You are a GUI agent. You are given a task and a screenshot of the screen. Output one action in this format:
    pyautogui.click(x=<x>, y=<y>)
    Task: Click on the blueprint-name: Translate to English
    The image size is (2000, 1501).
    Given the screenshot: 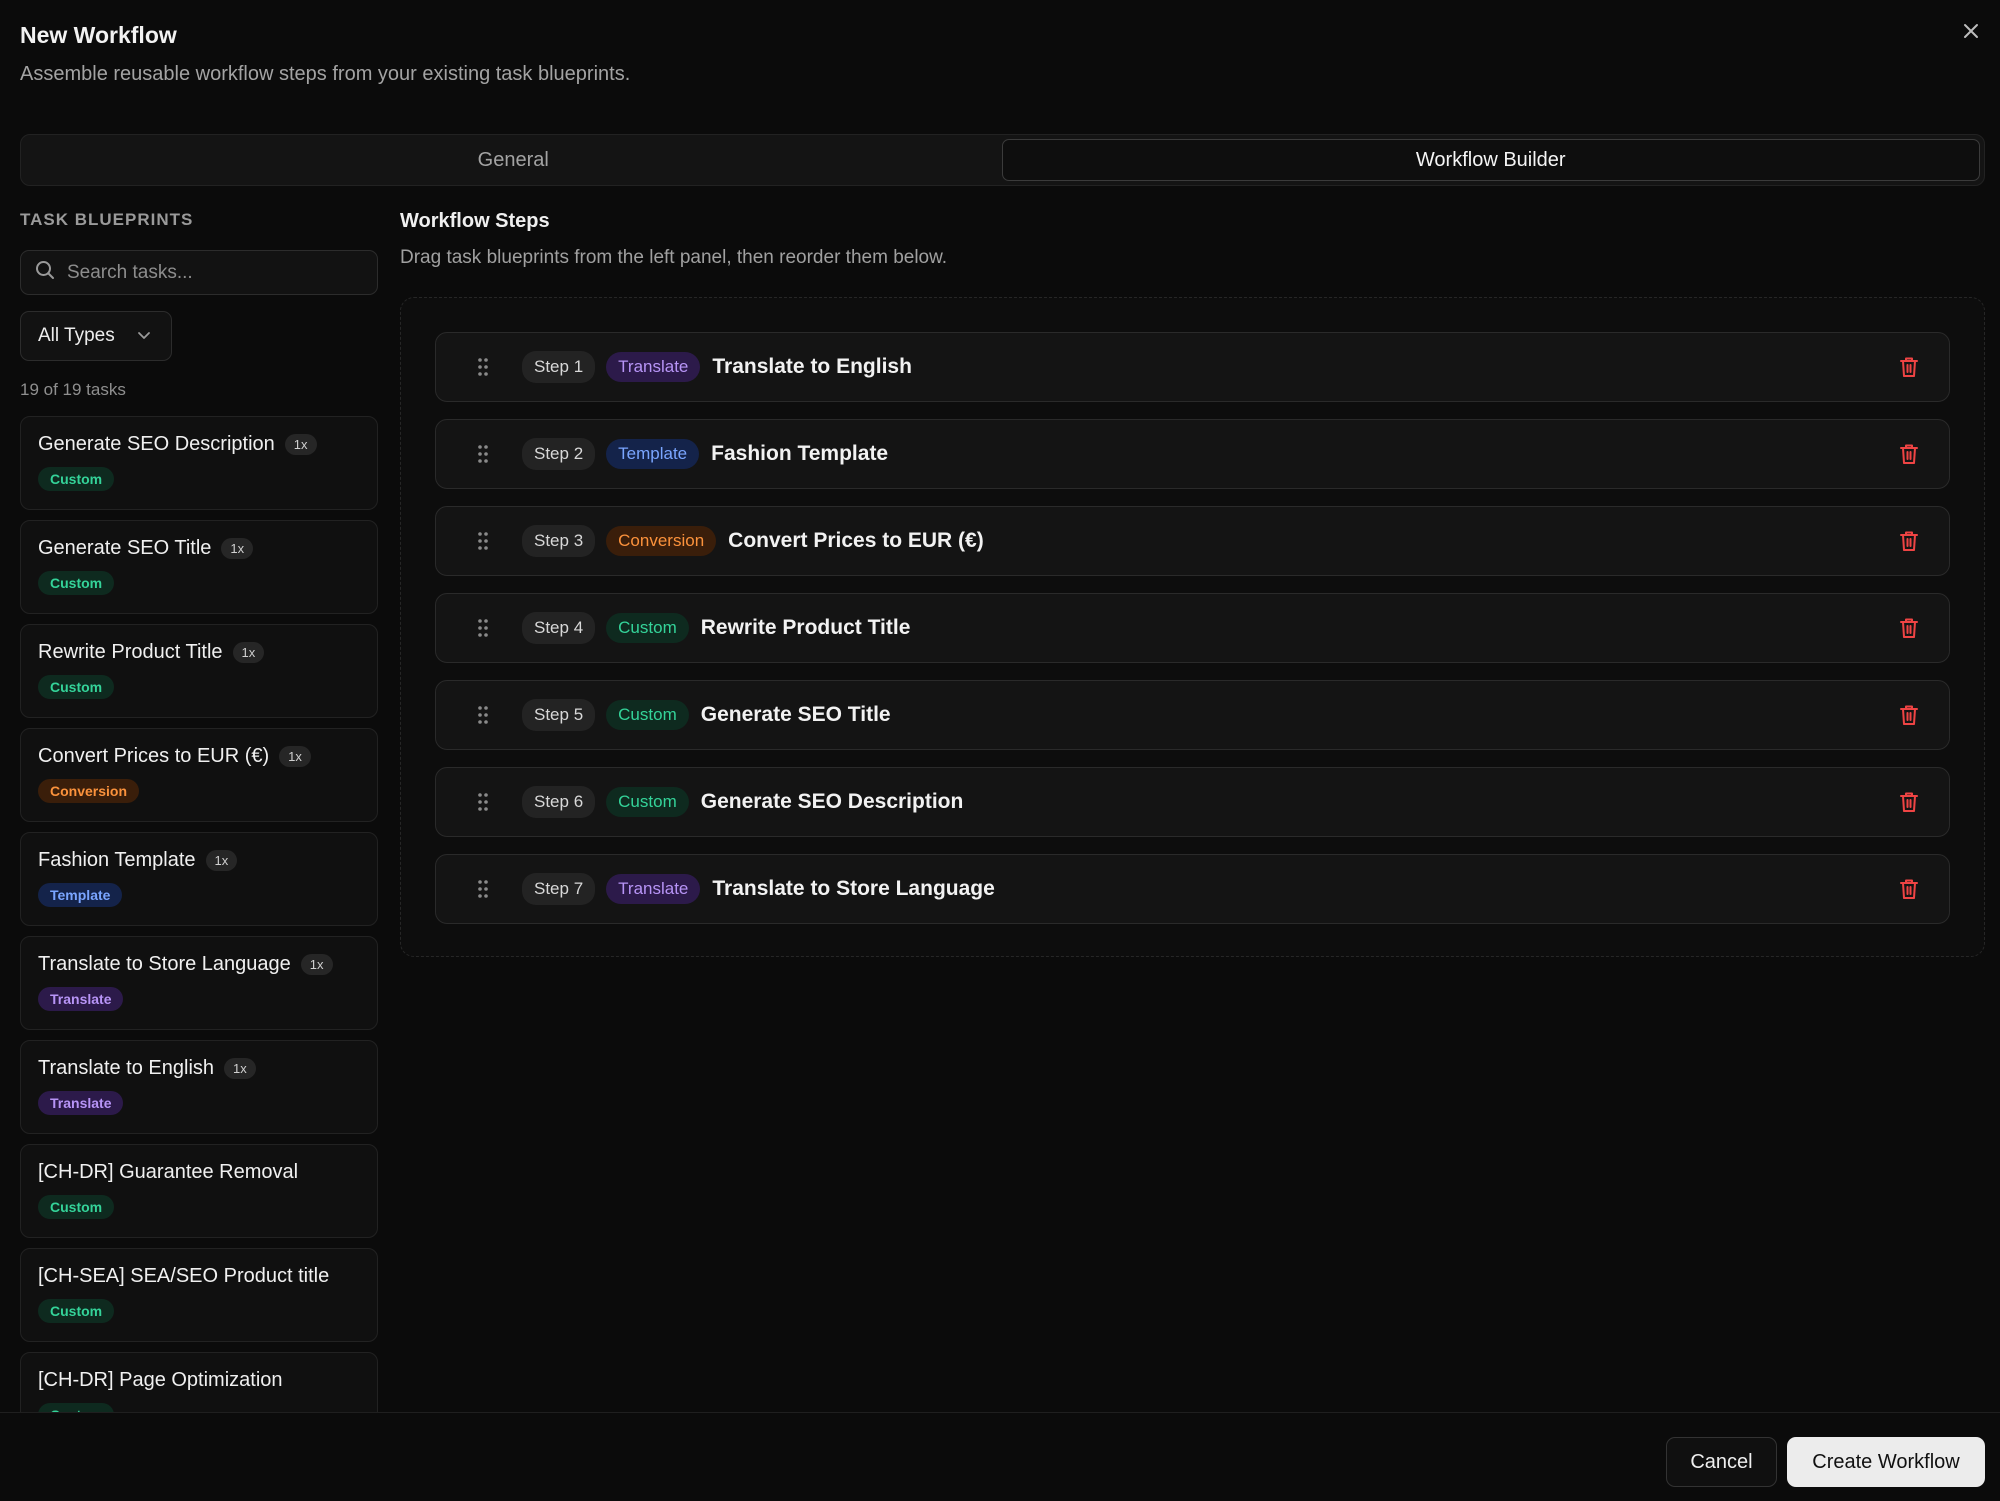 What is the action you would take?
    pyautogui.click(x=126, y=1068)
    